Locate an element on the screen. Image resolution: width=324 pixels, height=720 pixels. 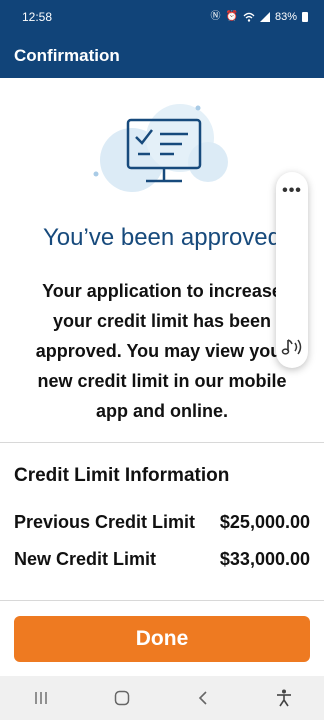
accessibility-button is located at coordinates (284, 698).